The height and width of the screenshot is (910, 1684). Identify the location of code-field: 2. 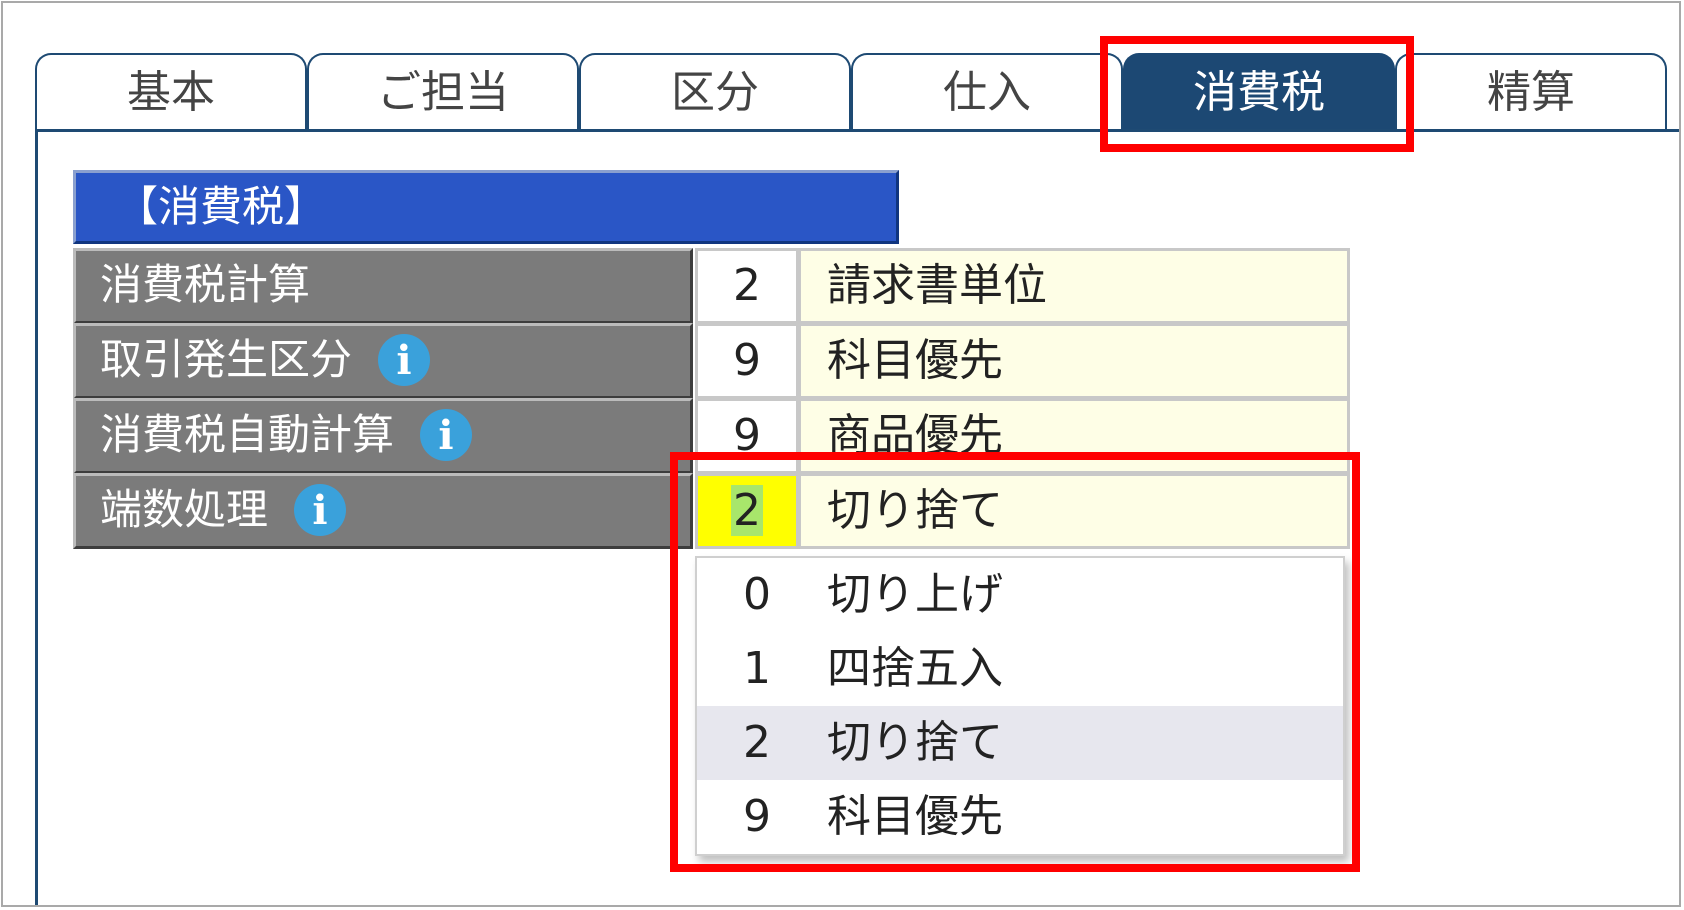
(747, 286).